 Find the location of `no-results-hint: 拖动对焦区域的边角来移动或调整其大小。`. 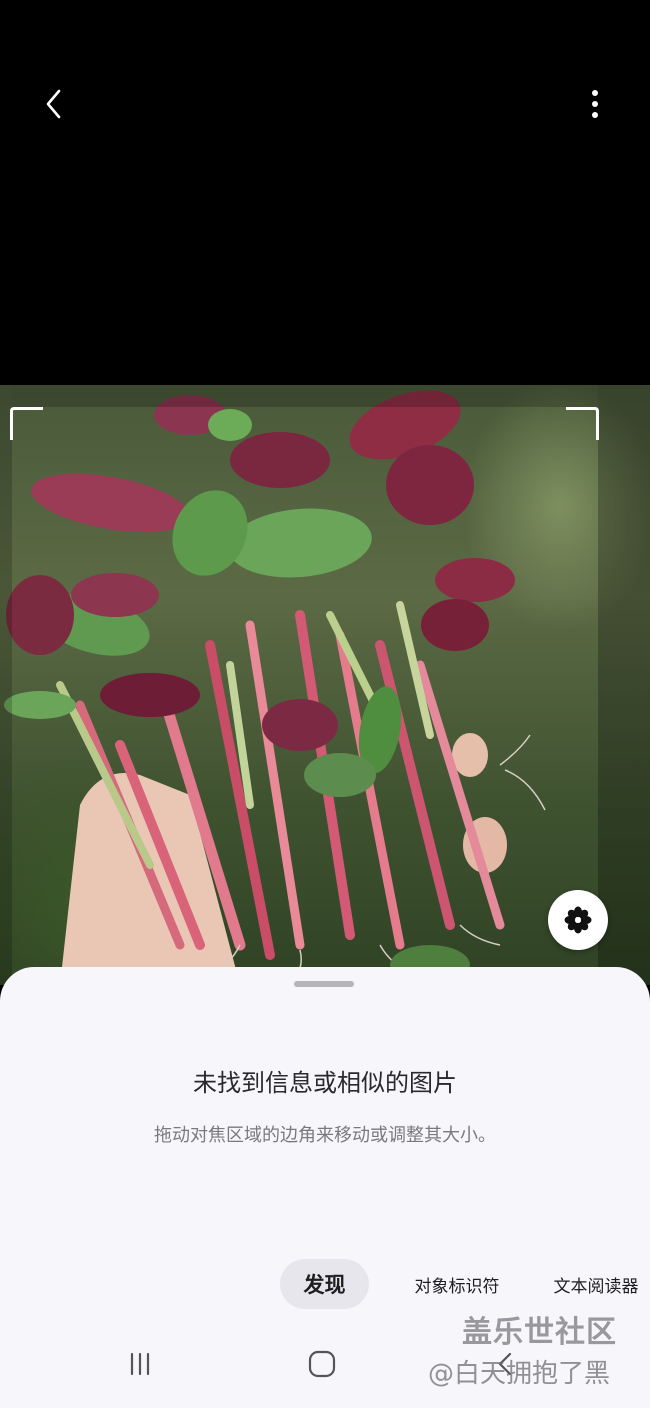

no-results-hint: 拖动对焦区域的边角来移动或调整其大小。 is located at coordinates (325, 1135).